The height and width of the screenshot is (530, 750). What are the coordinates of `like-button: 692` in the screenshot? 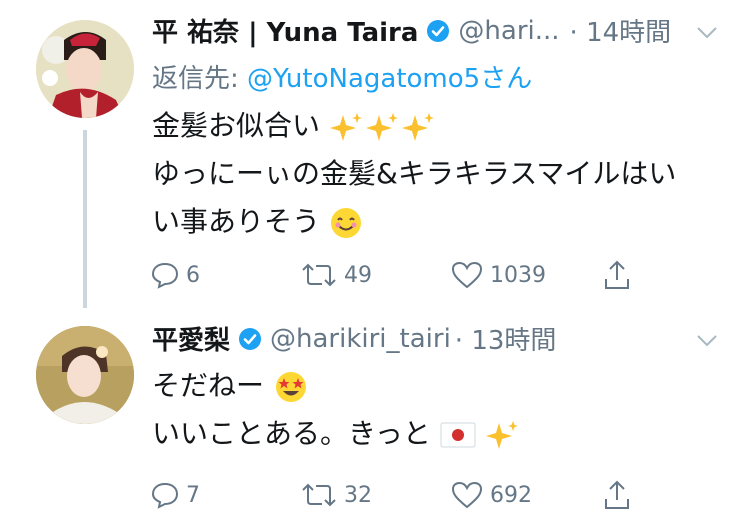 It's located at (491, 495).